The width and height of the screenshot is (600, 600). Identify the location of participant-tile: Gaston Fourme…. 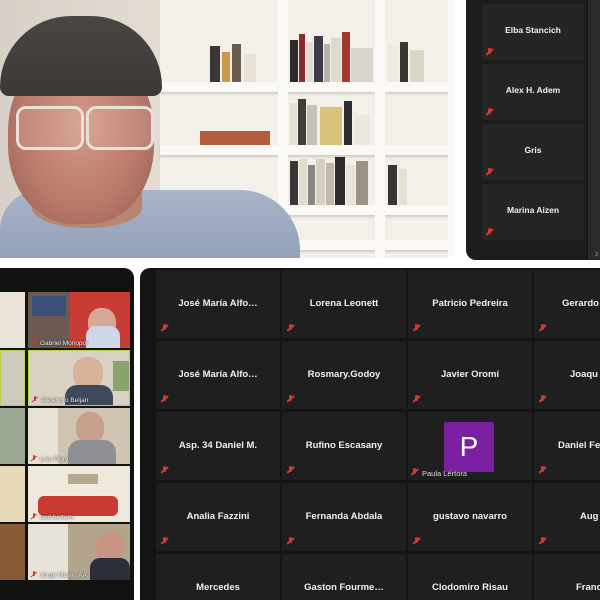
(344, 577).